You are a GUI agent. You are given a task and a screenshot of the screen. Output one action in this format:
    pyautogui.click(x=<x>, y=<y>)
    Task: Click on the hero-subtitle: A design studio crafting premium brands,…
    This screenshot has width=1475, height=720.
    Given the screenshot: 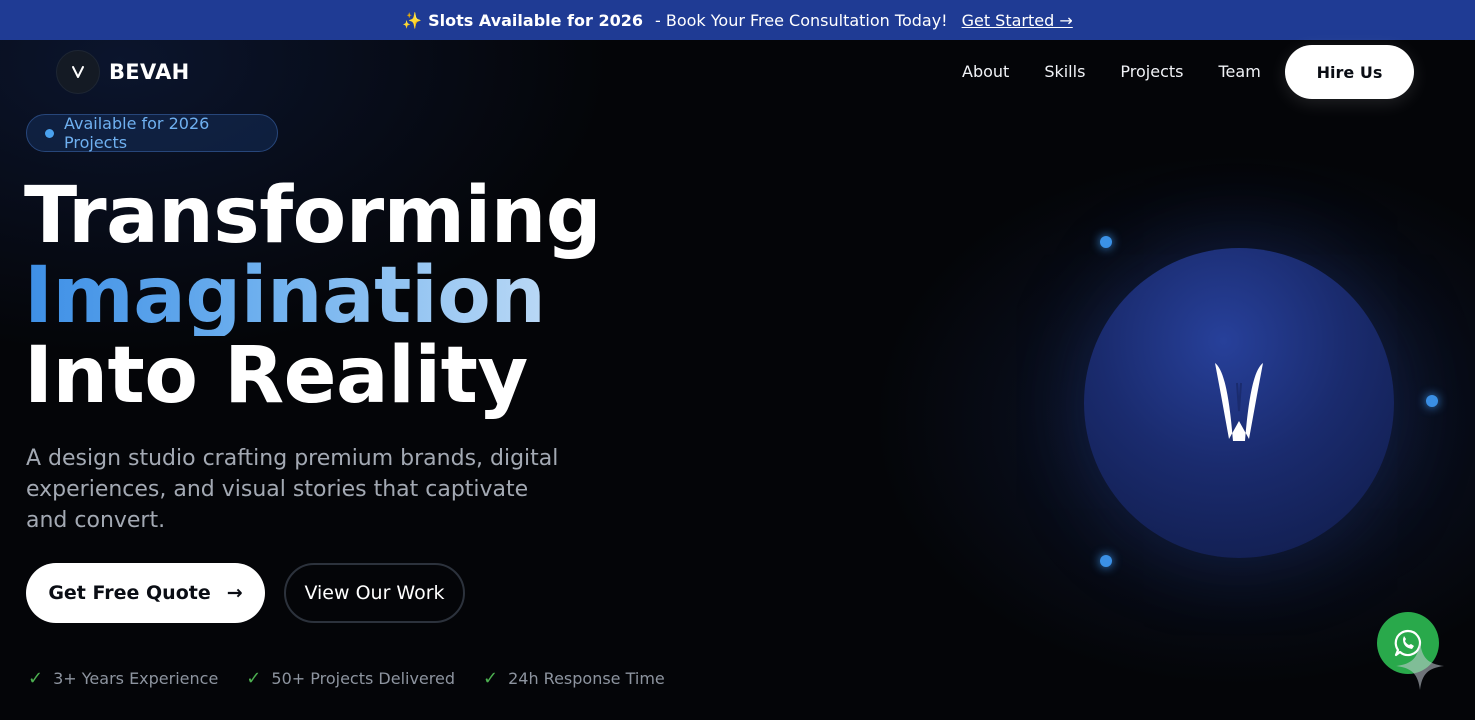 What is the action you would take?
    pyautogui.click(x=292, y=489)
    